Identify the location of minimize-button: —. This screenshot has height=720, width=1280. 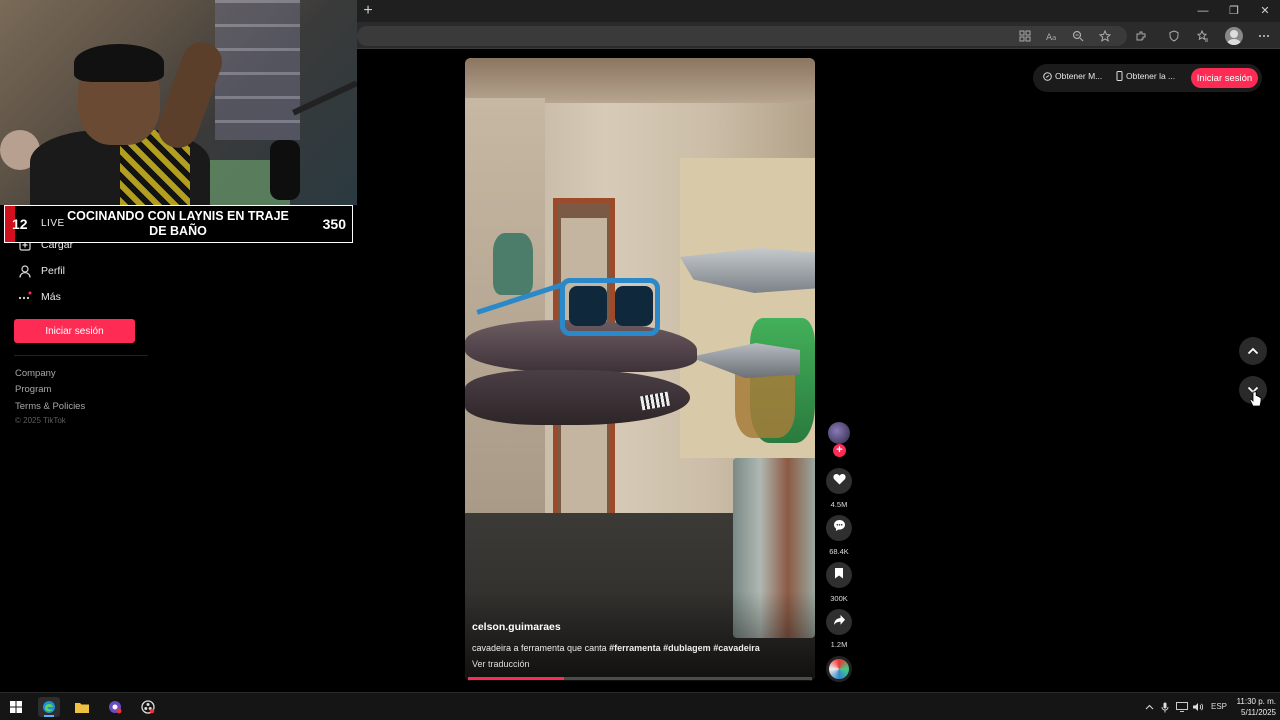
(1203, 11).